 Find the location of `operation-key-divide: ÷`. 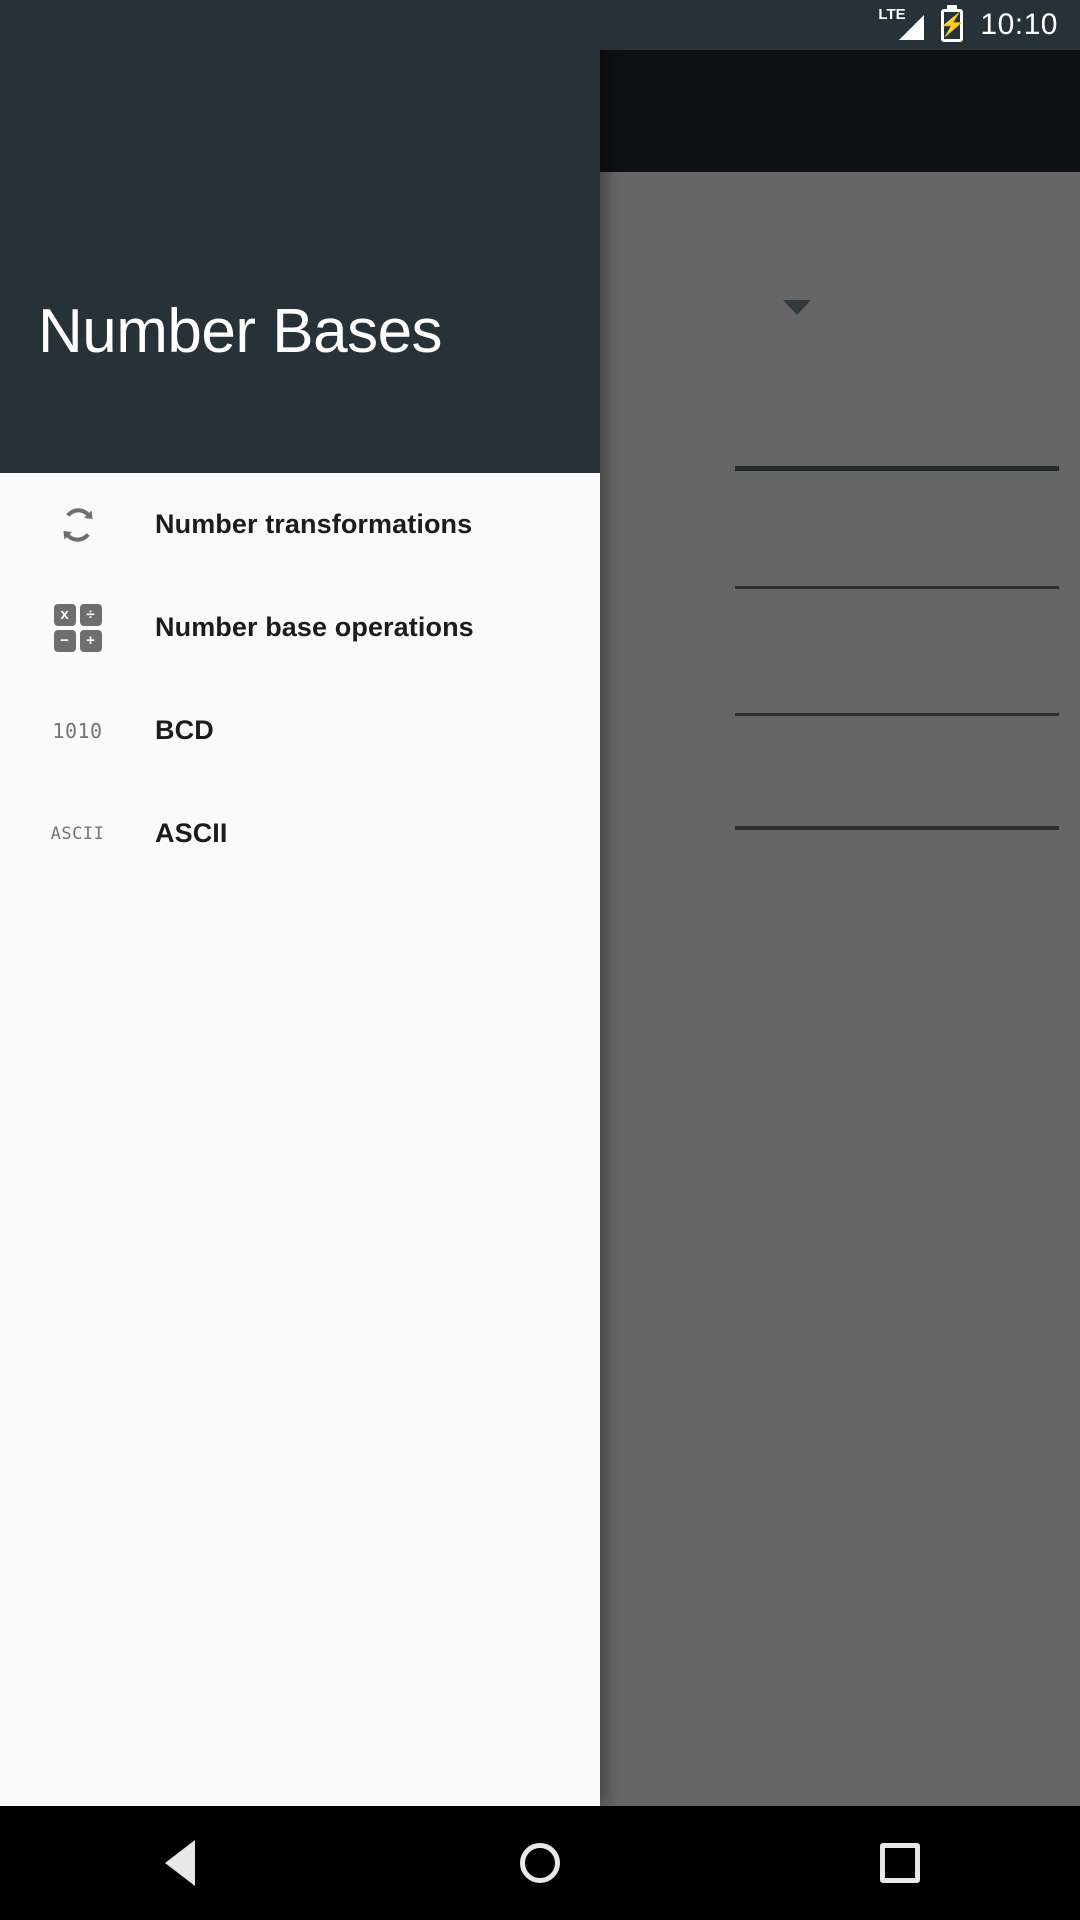

operation-key-divide: ÷ is located at coordinates (90, 614).